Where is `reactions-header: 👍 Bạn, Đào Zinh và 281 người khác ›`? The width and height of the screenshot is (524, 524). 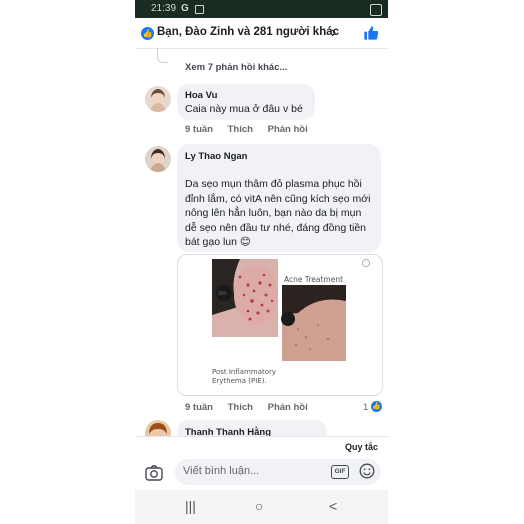
reactions-header: 👍 Bạn, Đào Zinh và 281 người khác › is located at coordinates (261, 33).